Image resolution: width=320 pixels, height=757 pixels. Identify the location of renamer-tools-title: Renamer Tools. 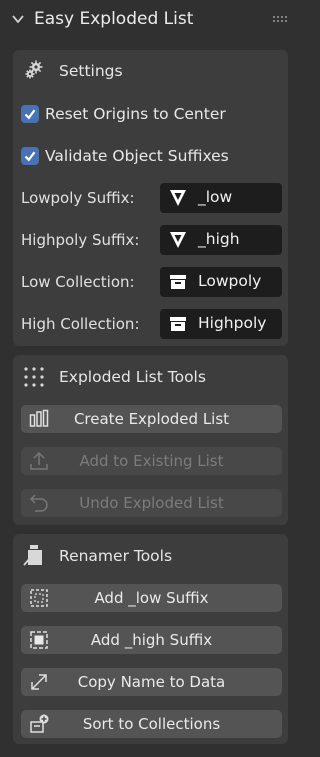
(116, 556).